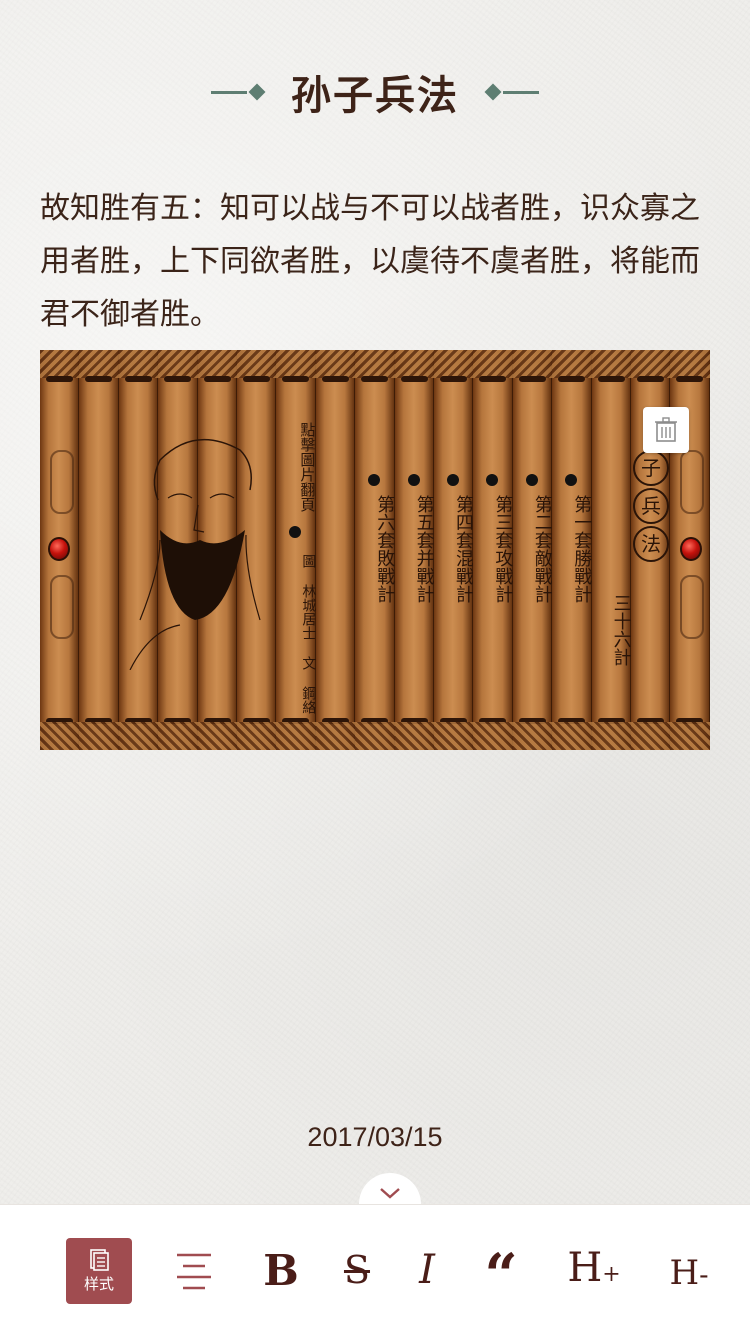  What do you see at coordinates (463, 549) in the screenshot?
I see `slip-text-chapter-4: 第四套混戰計` at bounding box center [463, 549].